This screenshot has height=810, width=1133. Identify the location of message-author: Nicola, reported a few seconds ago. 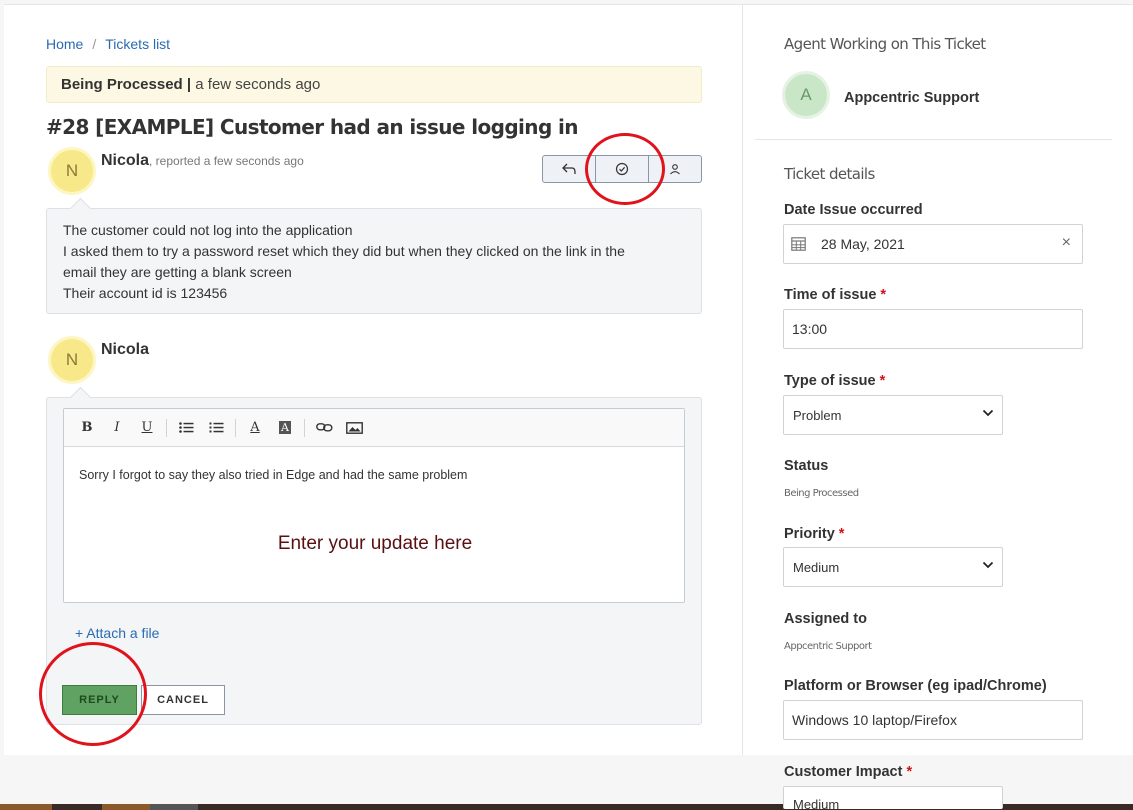
(202, 161).